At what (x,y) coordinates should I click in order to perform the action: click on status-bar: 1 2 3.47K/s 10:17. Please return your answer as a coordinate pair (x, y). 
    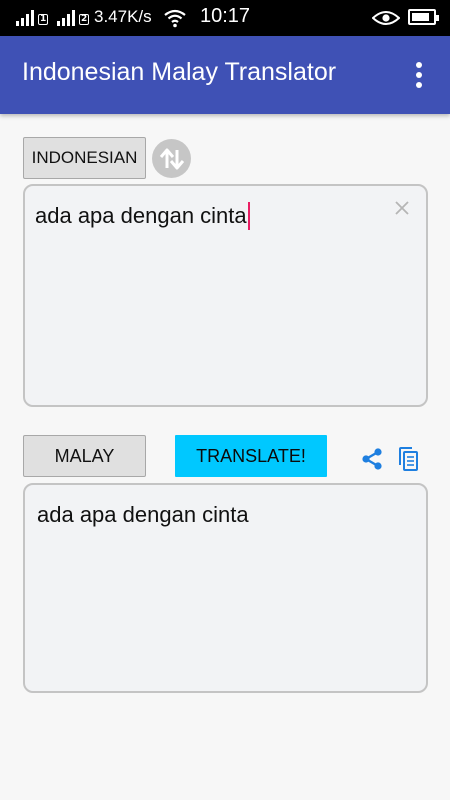
    Looking at the image, I should click on (225, 18).